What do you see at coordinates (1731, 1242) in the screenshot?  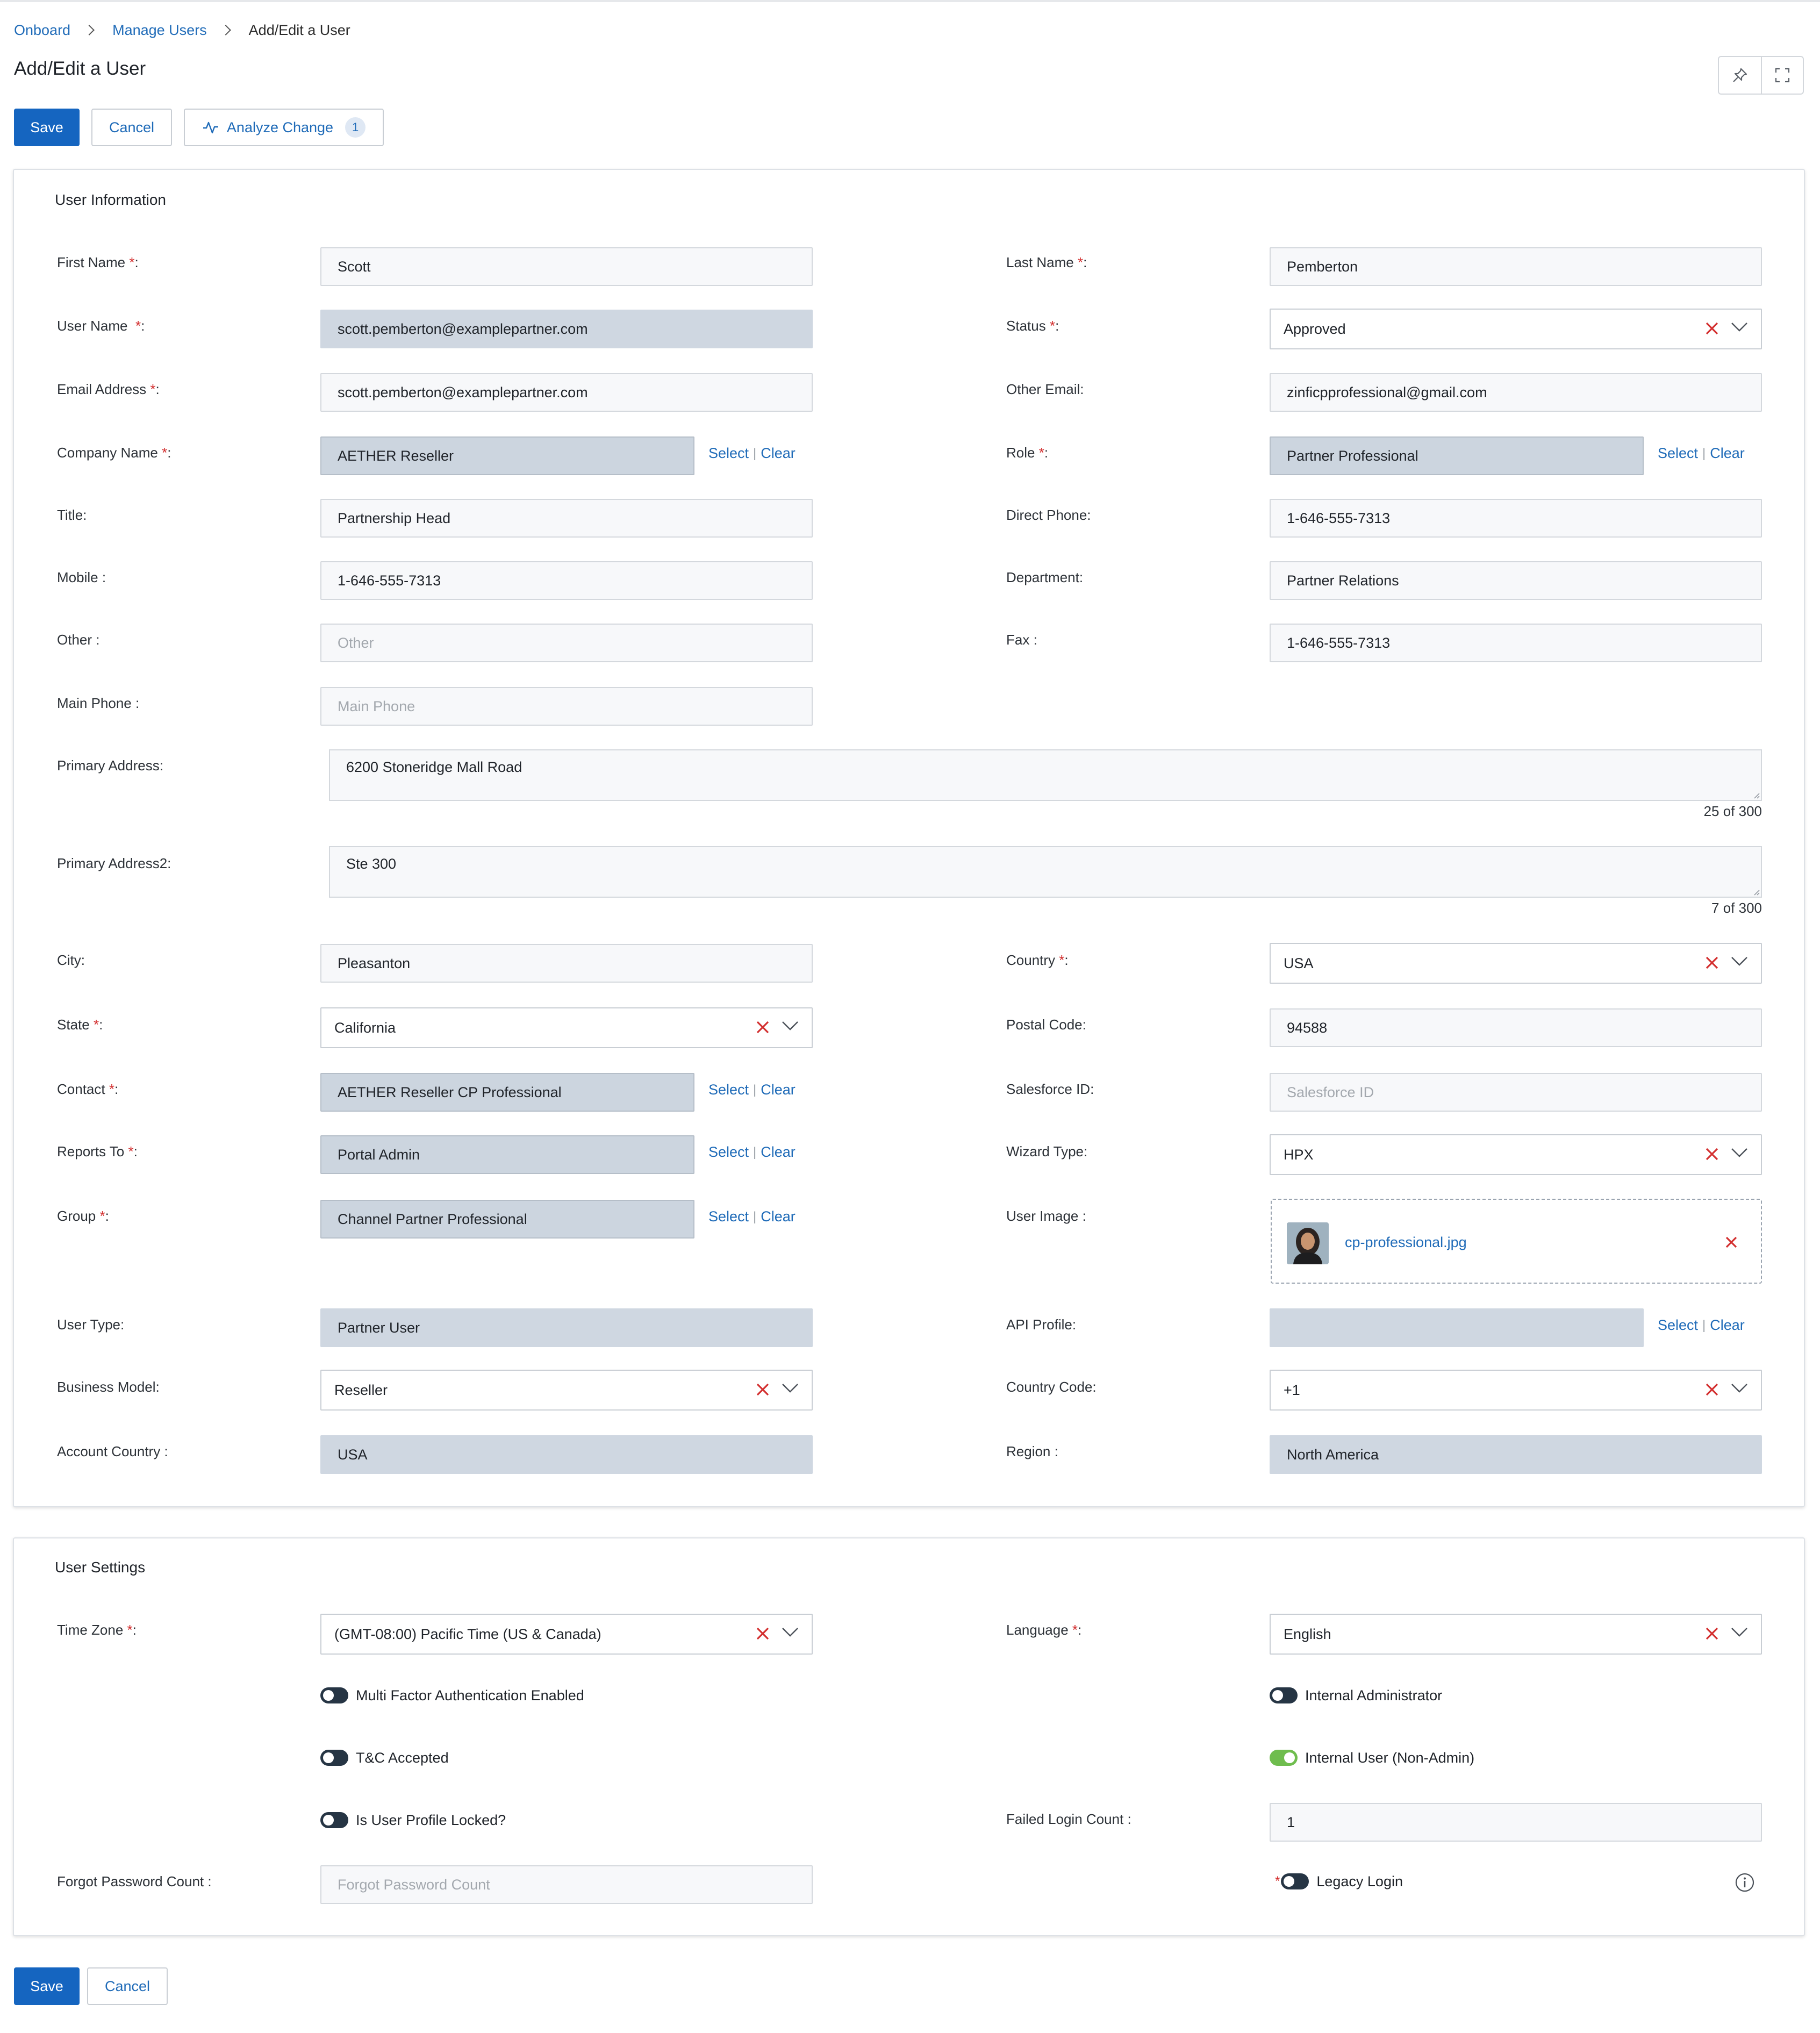 I see `remove-image-icon` at bounding box center [1731, 1242].